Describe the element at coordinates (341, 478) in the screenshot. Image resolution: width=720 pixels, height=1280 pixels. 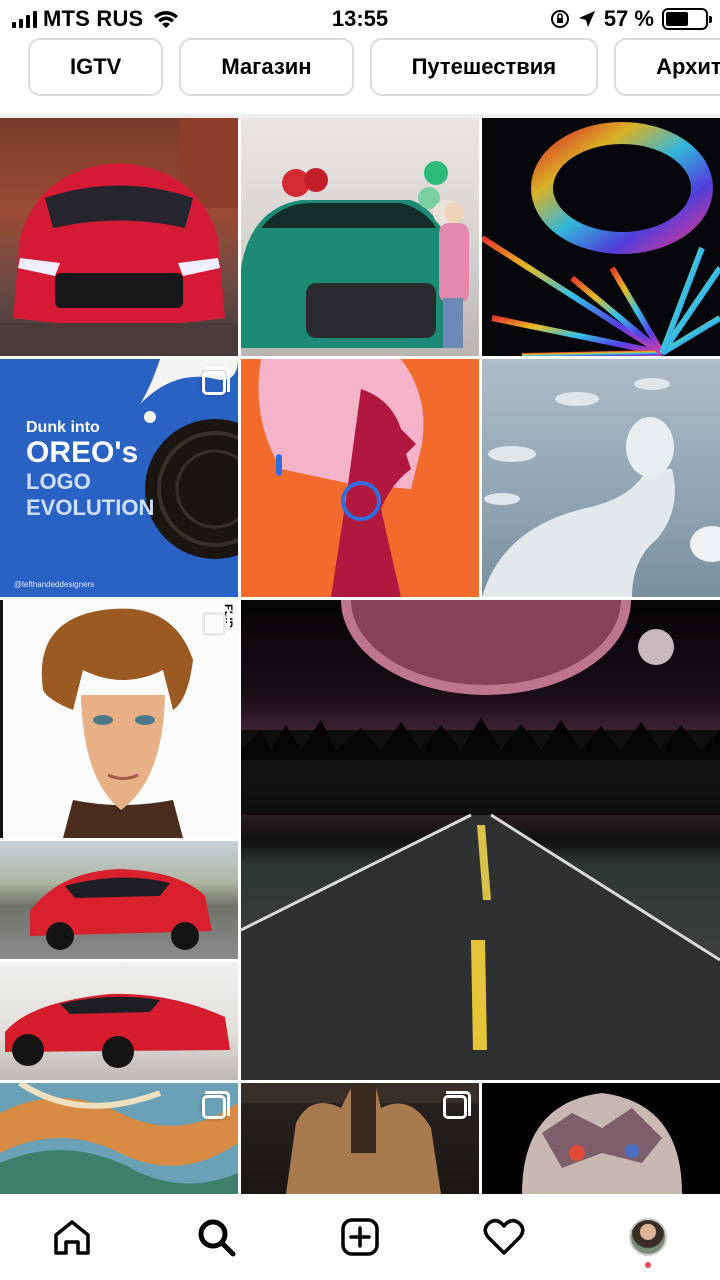
I see `illustration-image` at that location.